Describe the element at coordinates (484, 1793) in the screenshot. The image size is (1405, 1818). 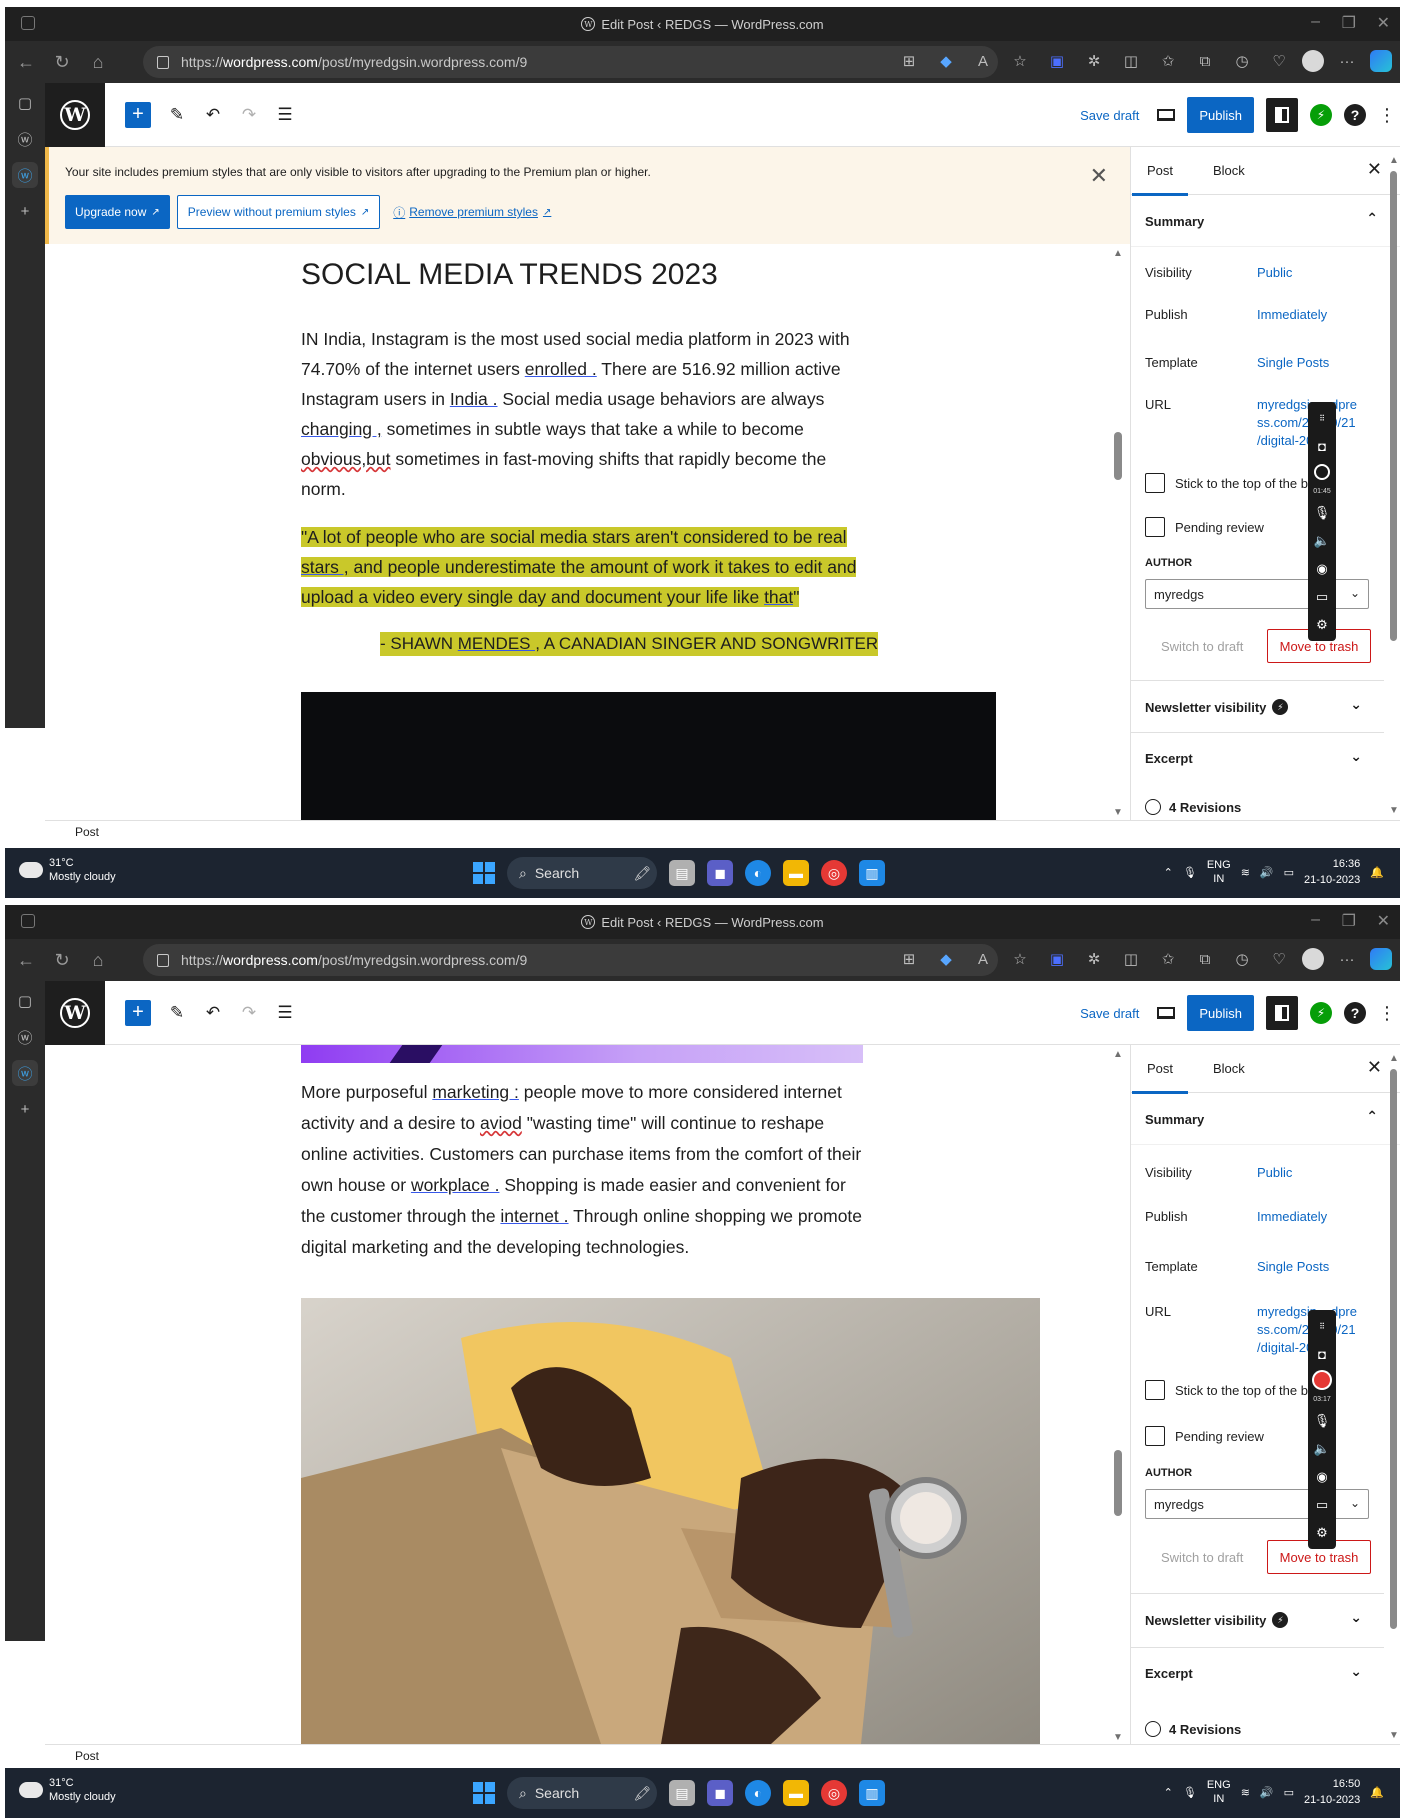
I see `windows-icon` at that location.